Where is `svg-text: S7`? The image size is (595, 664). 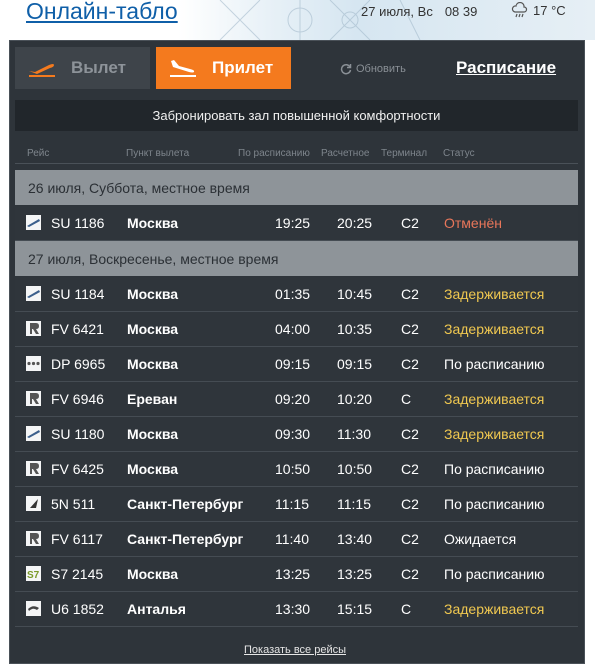
svg-text: S7 is located at coordinates (33, 574).